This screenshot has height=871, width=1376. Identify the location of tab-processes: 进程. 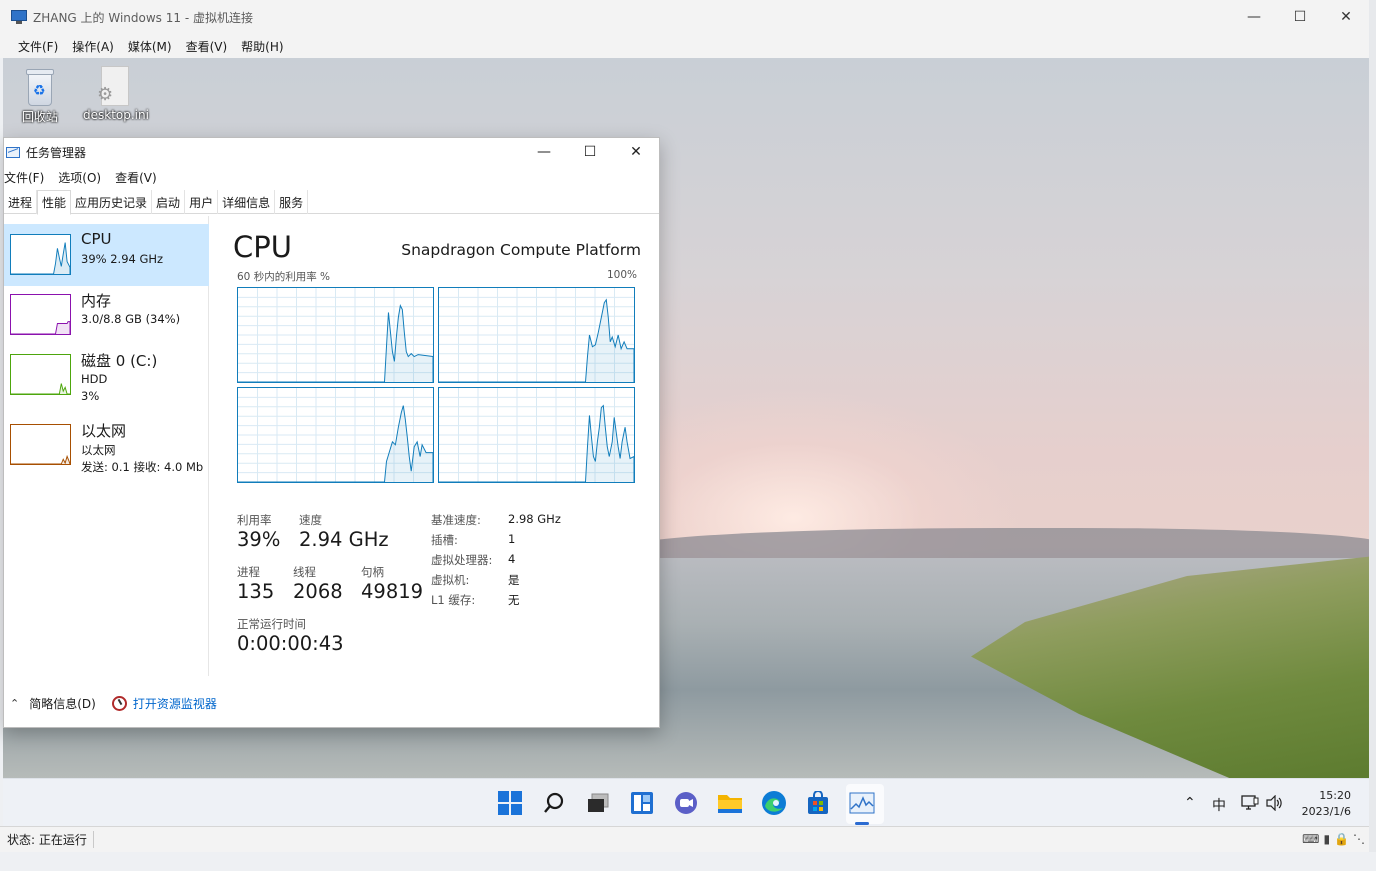
(21, 202).